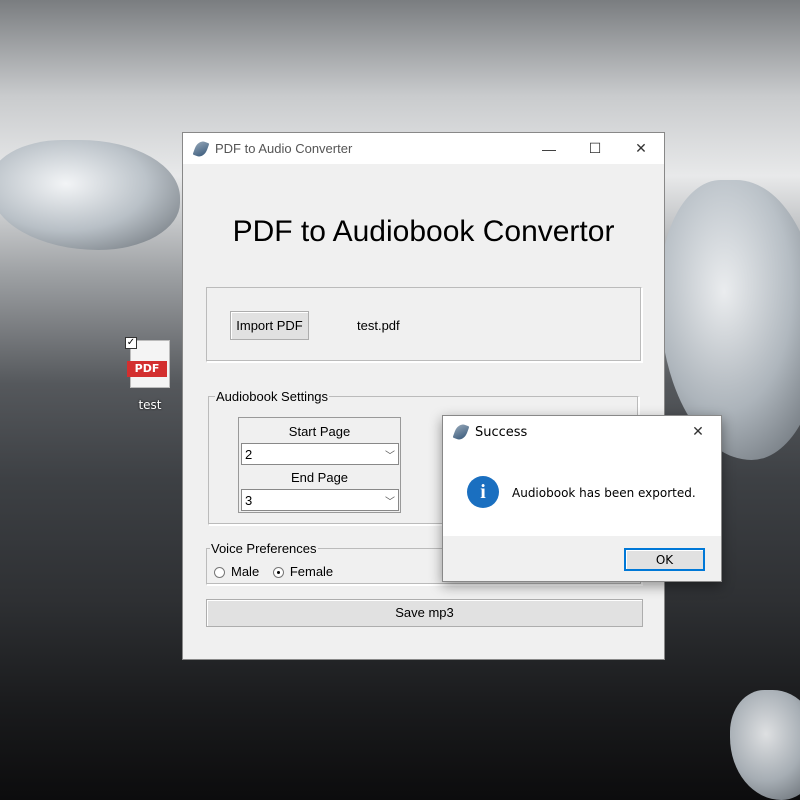 This screenshot has height=800, width=800. Describe the element at coordinates (664, 559) in the screenshot. I see `ok-button: OK` at that location.